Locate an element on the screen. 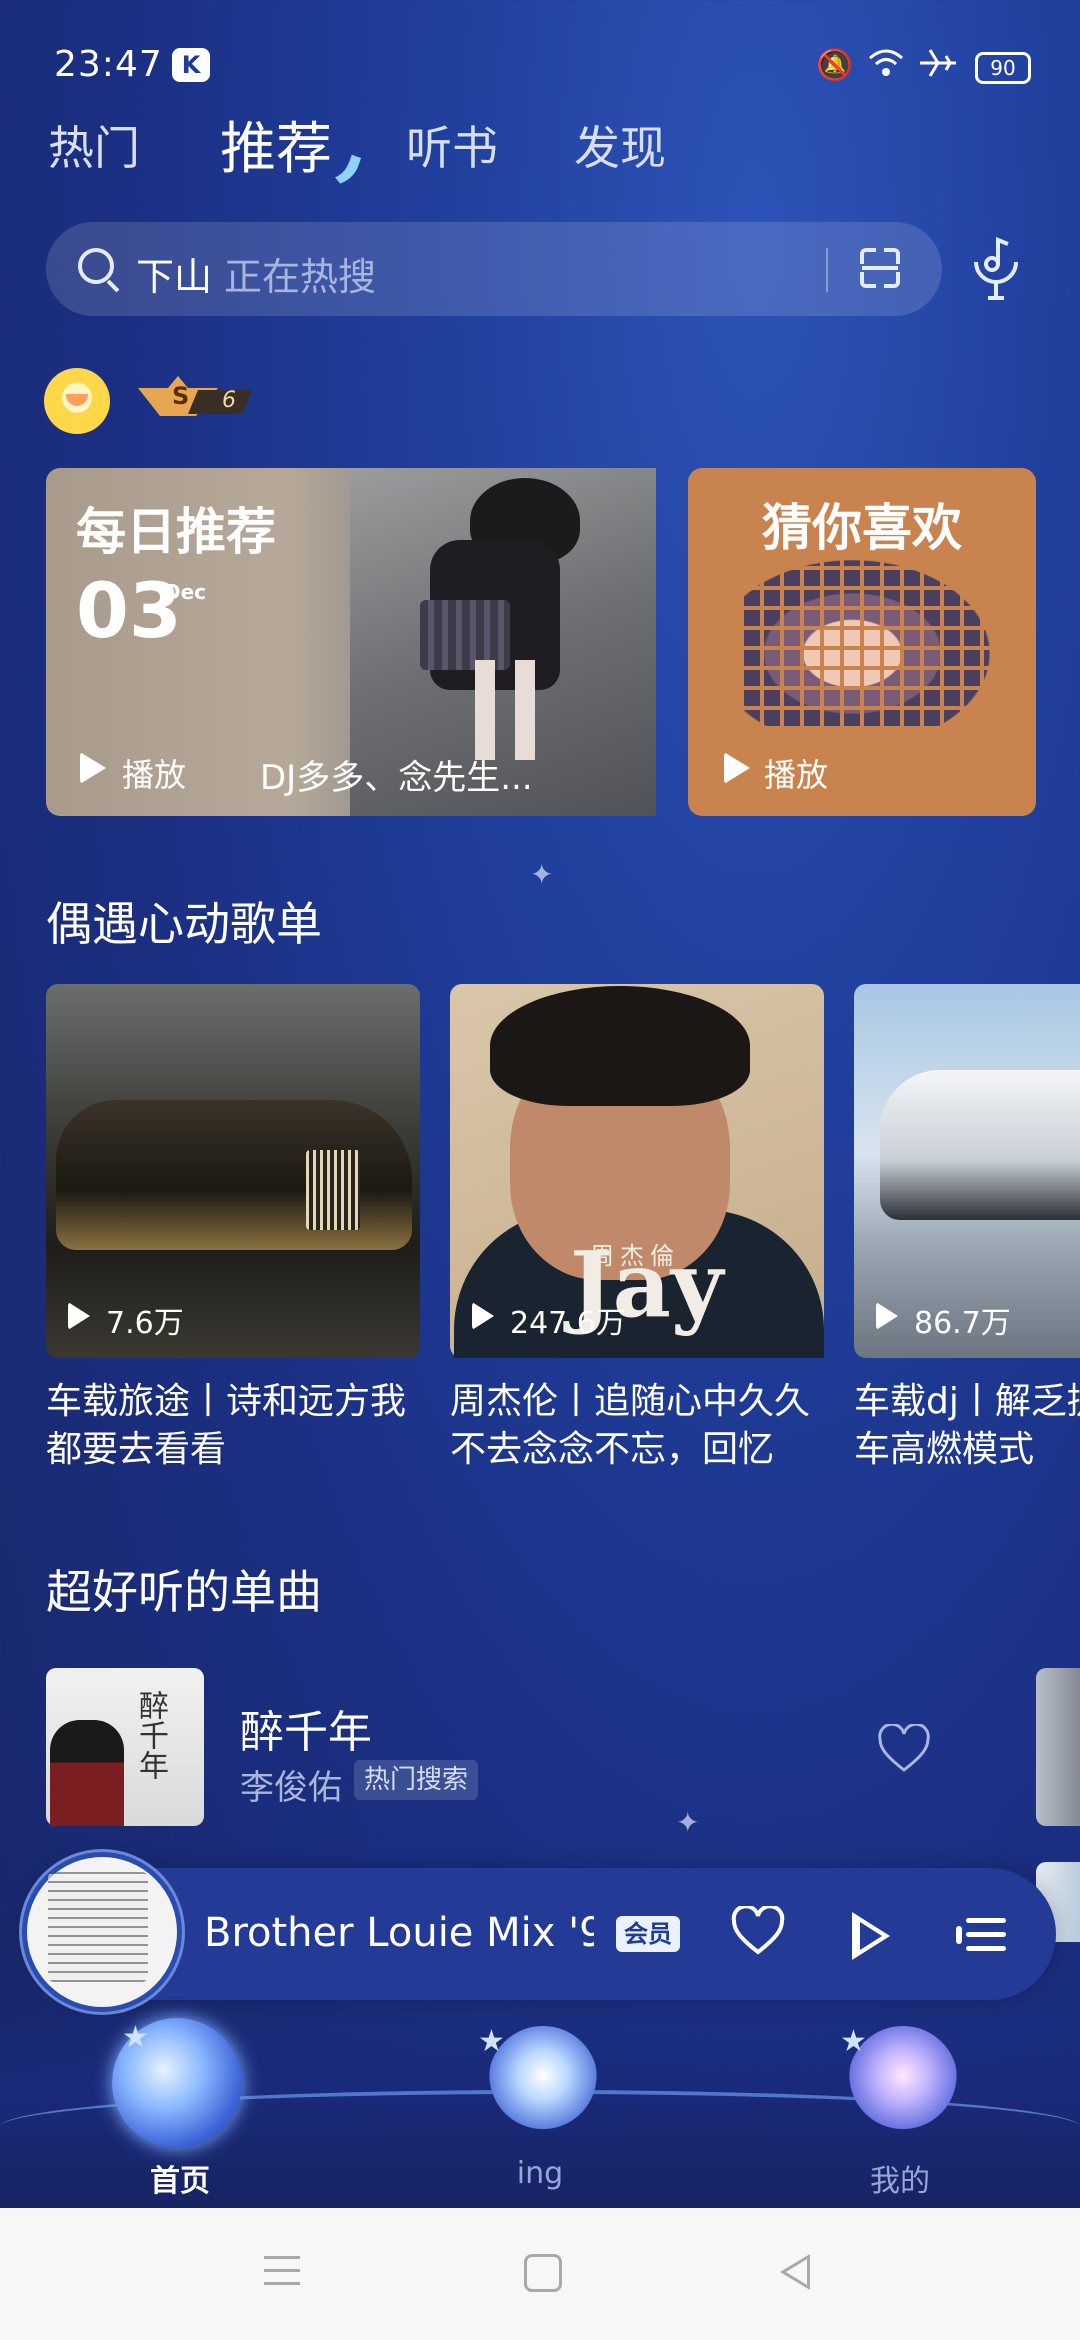 The image size is (1080, 2340). player-disc-art is located at coordinates (98, 1927).